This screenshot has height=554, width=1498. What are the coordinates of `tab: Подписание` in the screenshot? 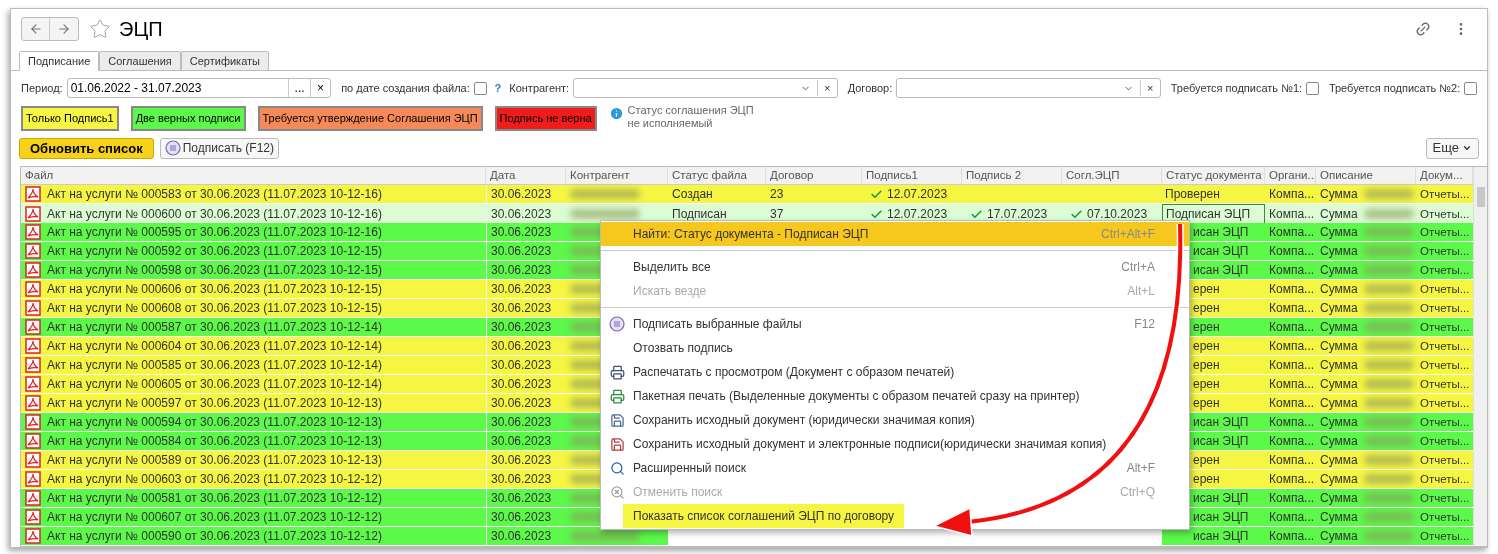 It's located at (59, 61).